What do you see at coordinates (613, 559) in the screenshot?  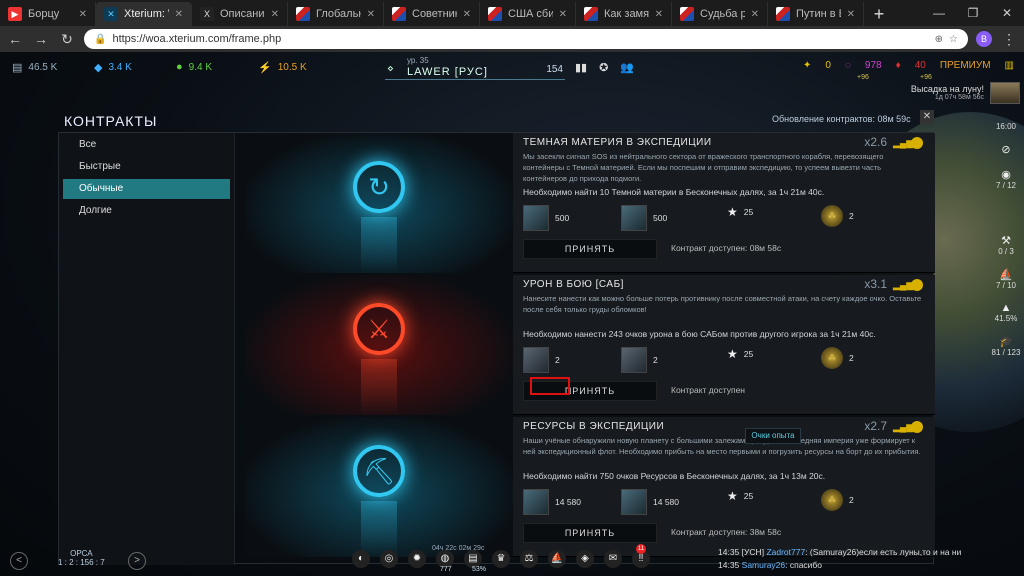 I see `mail-icon: ✉` at bounding box center [613, 559].